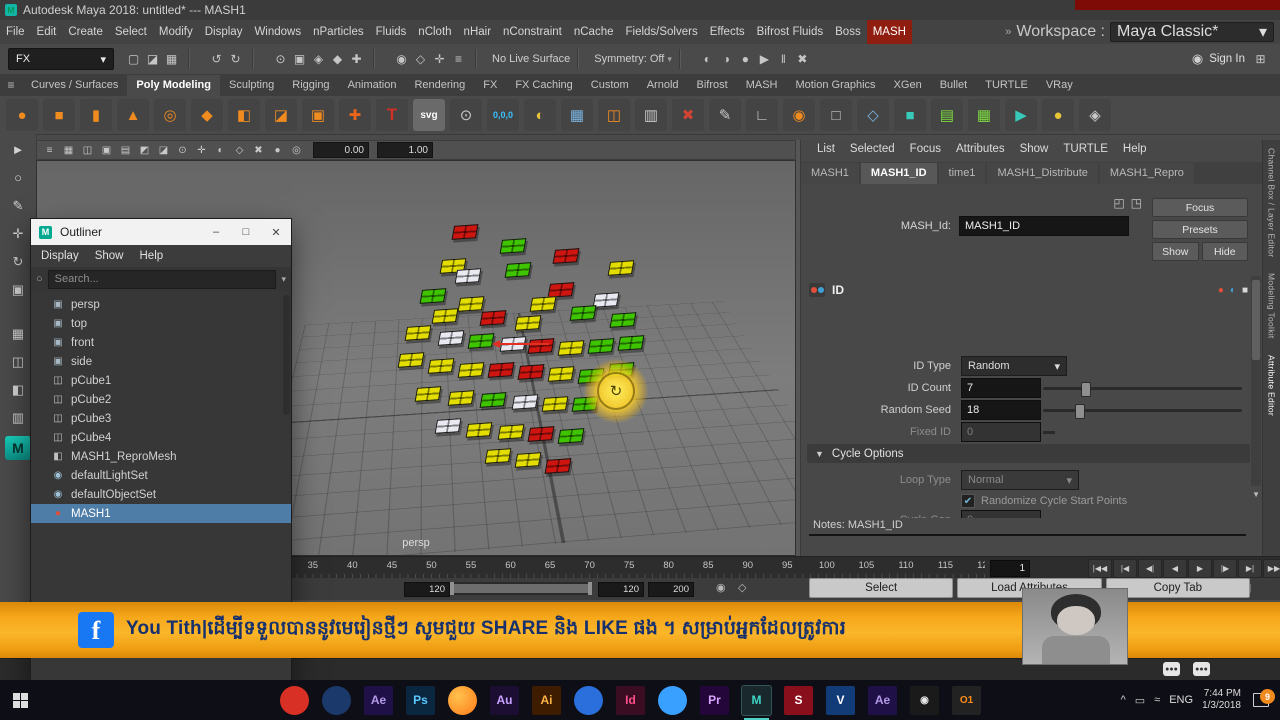 The image size is (1280, 720). I want to click on outliner-item: ▣ front, so click(161, 342).